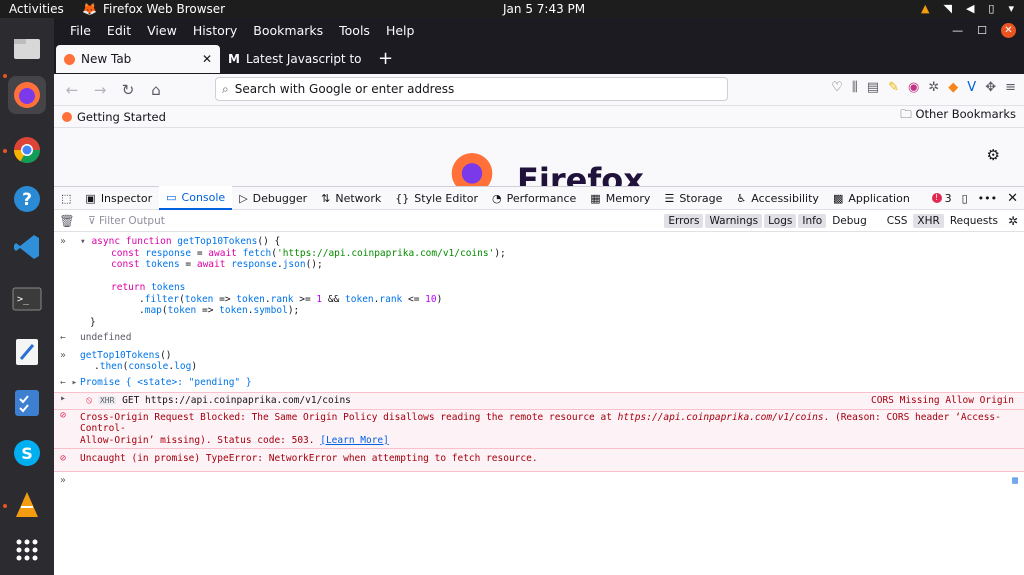 This screenshot has width=1024, height=575. I want to click on home-icon: ⌂, so click(156, 90).